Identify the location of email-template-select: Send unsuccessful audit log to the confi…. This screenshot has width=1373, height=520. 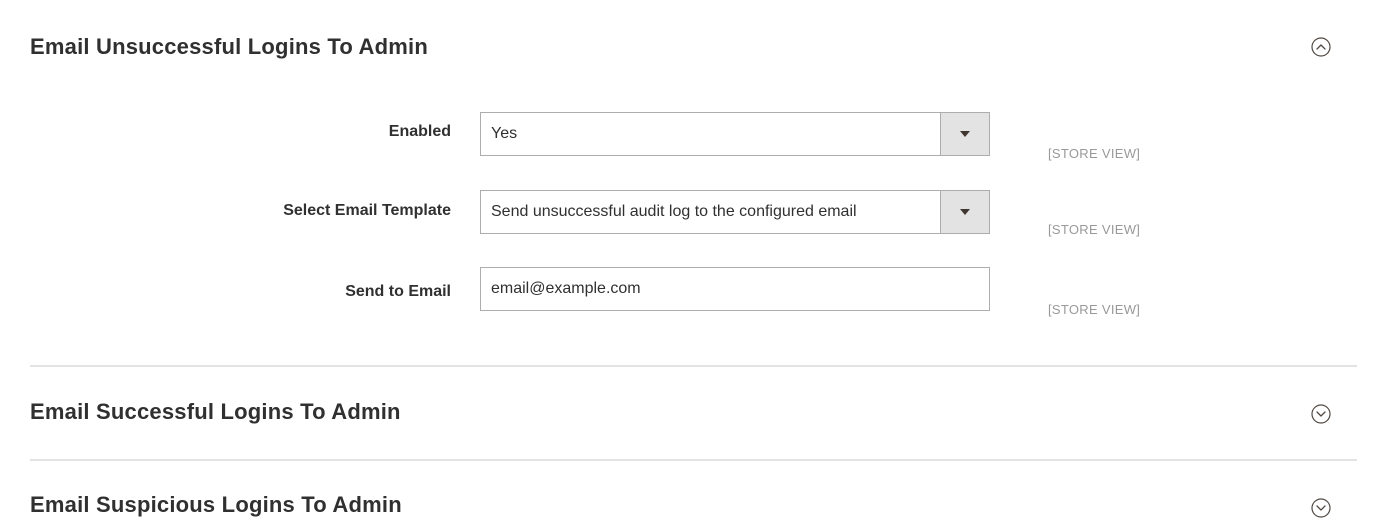
(735, 212).